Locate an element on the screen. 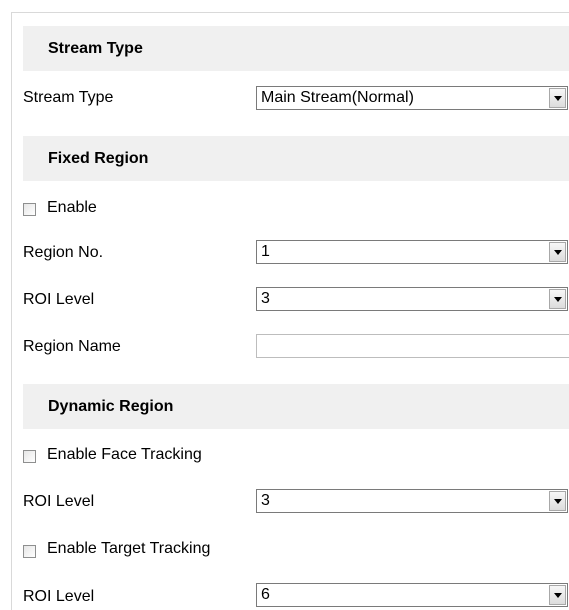 The image size is (569, 610). enable-fixed-region-checkbox is located at coordinates (29, 209).